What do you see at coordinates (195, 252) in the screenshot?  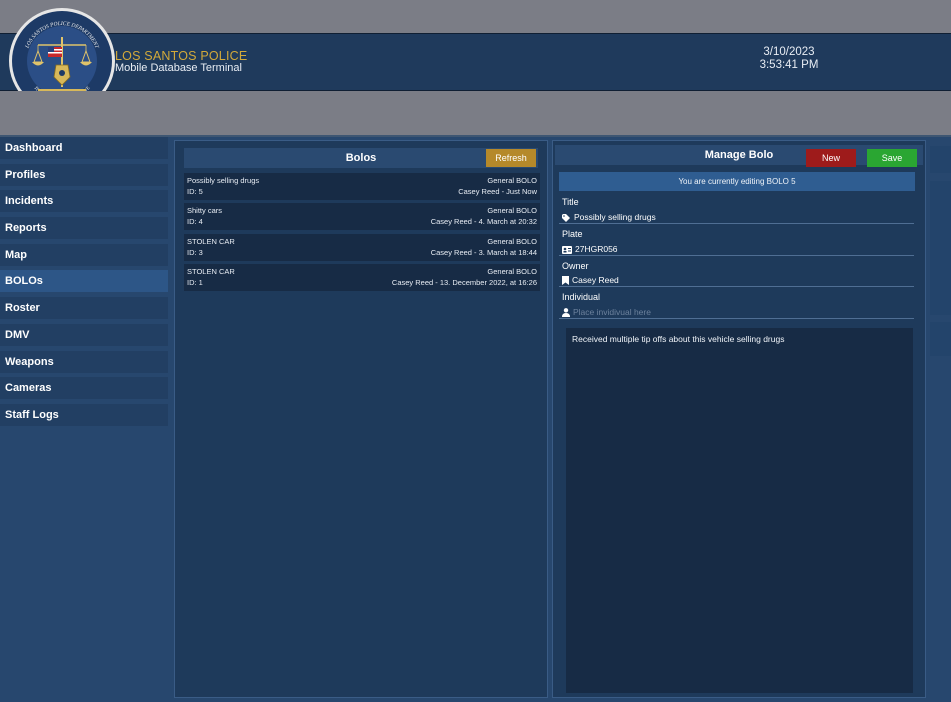 I see `bolo-id: ID: 3` at bounding box center [195, 252].